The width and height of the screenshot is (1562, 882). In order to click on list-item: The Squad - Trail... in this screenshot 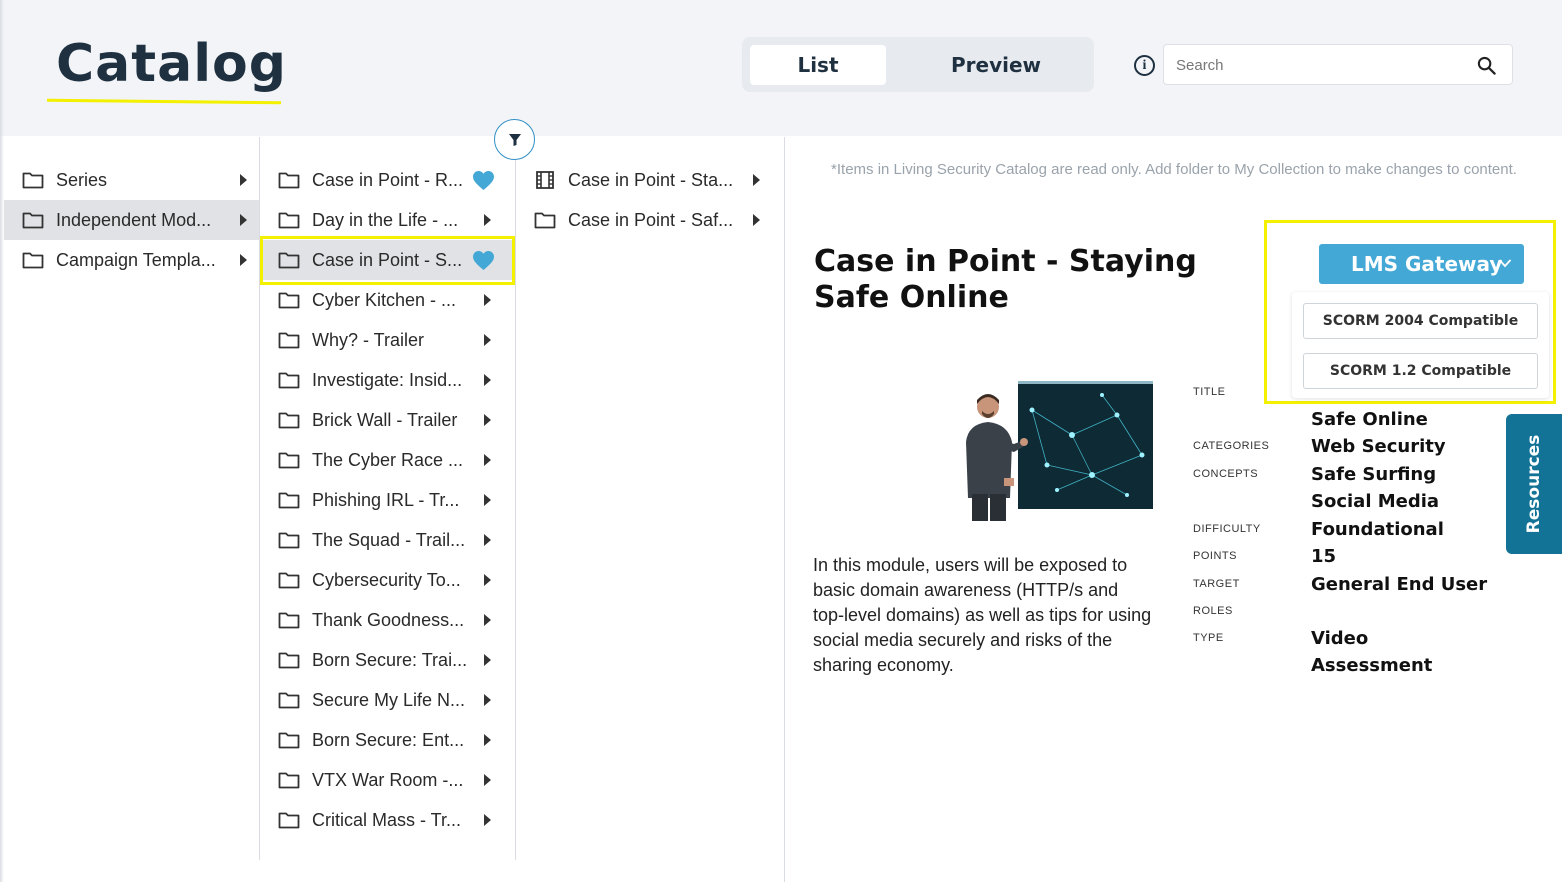, I will do `click(387, 540)`.